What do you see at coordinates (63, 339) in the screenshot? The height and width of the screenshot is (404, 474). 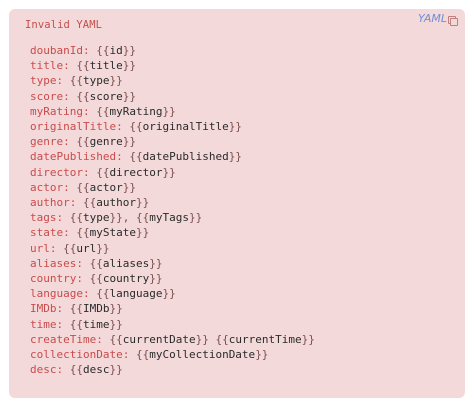 I see `yaml-key: createTime` at bounding box center [63, 339].